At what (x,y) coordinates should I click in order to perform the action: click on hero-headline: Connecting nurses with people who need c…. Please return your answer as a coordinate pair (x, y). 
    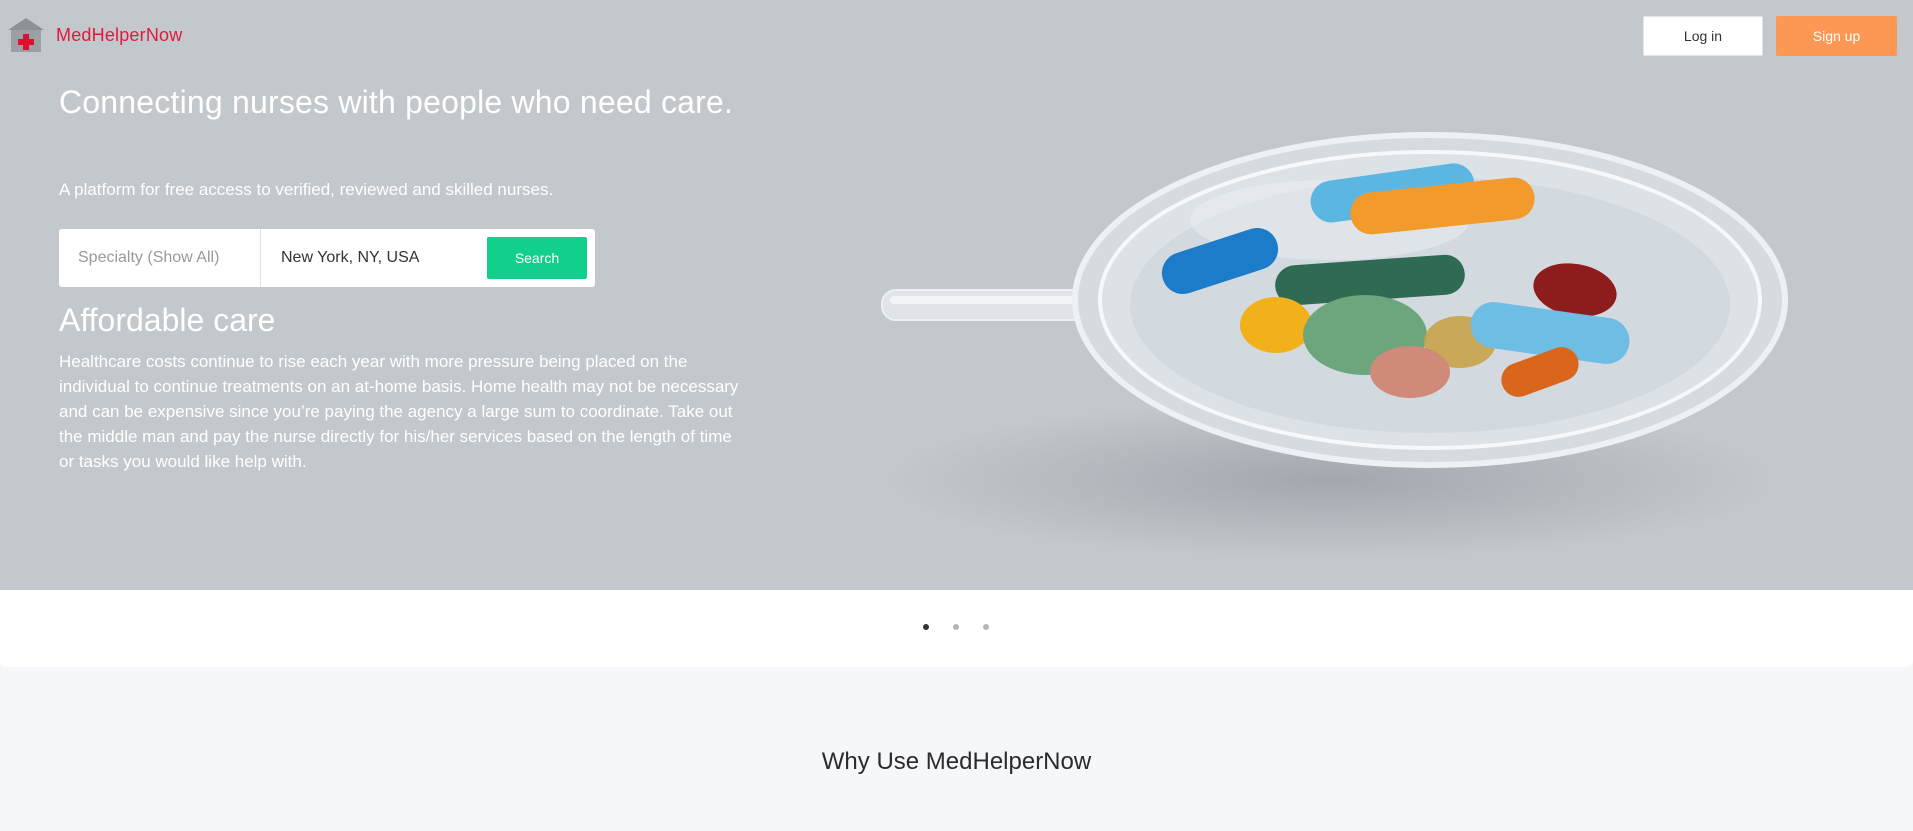
    Looking at the image, I should click on (396, 102).